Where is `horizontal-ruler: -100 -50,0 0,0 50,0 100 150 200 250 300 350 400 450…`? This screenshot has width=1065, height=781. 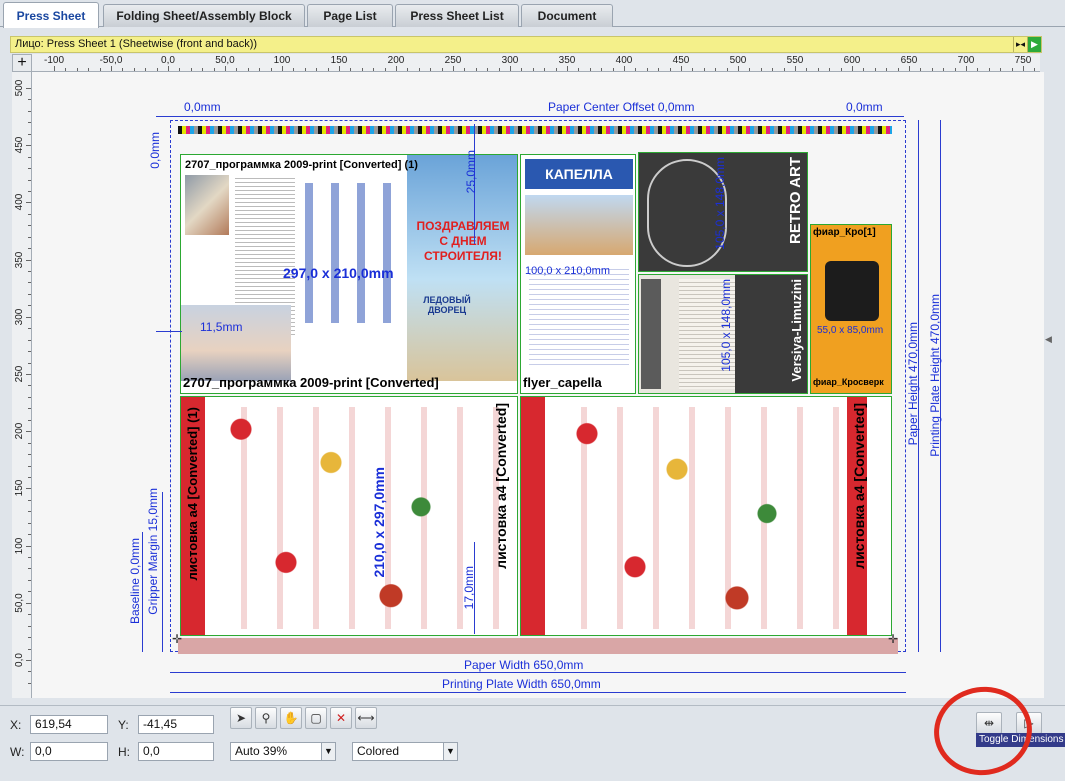
horizontal-ruler: -100 -50,0 0,0 50,0 100 150 200 250 300 350 400 450… is located at coordinates (536, 63).